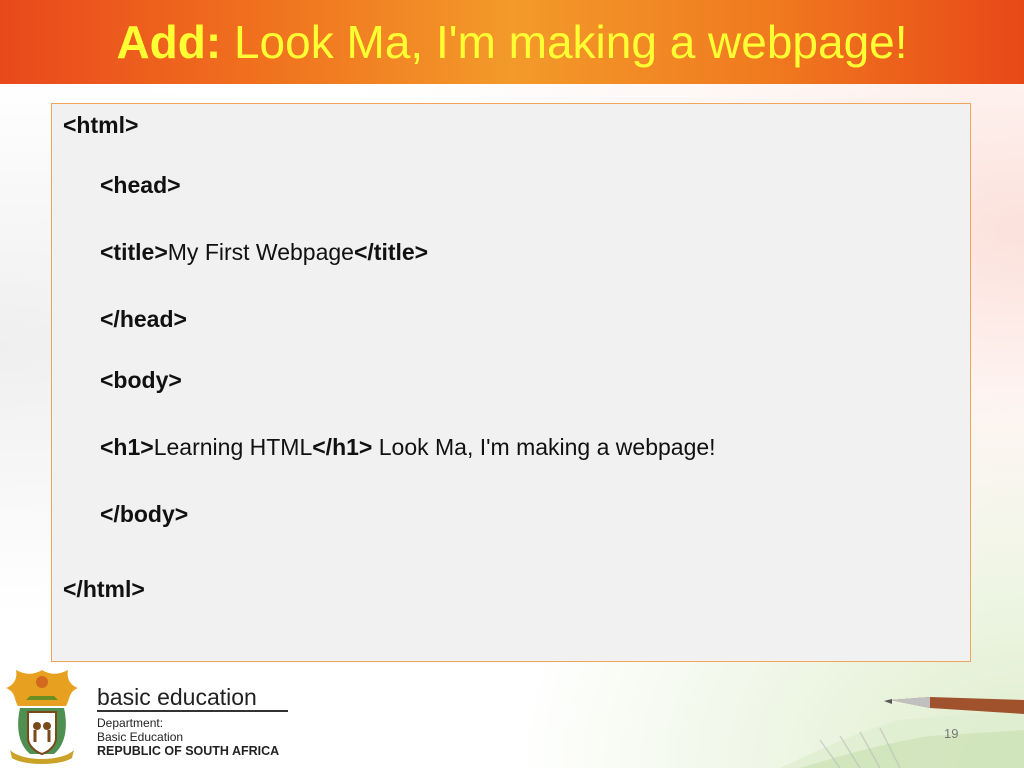 The height and width of the screenshot is (768, 1024). Describe the element at coordinates (141, 380) in the screenshot. I see `code-line-body-open: <body>` at that location.